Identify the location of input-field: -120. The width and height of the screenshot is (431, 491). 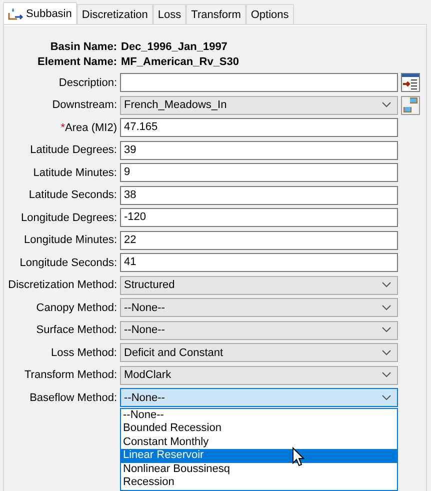
(259, 217).